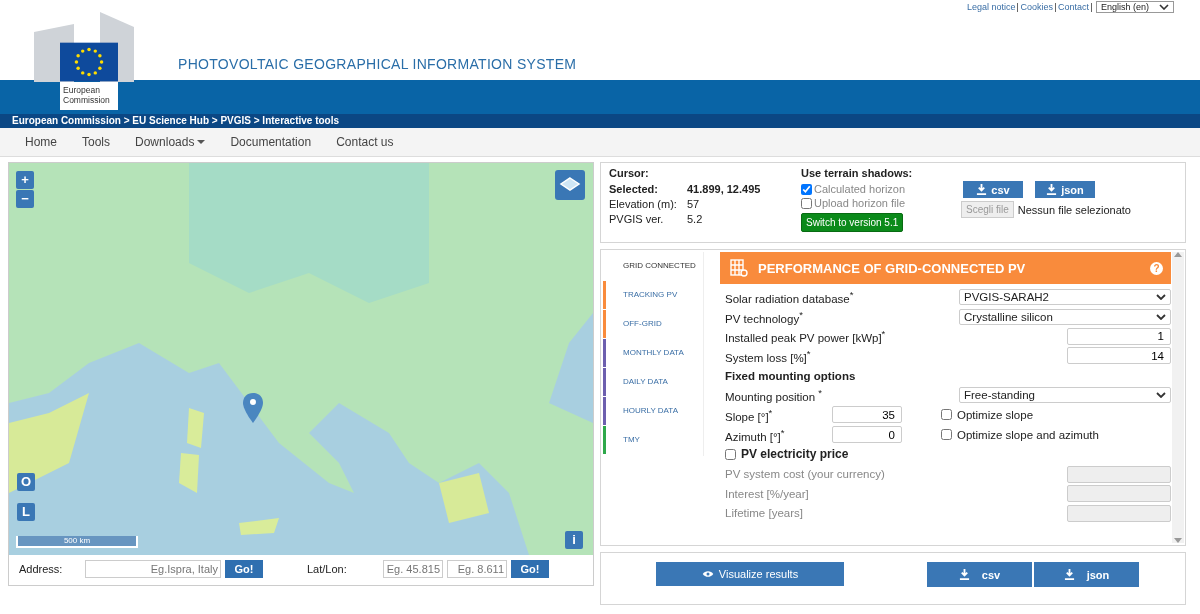 This screenshot has width=1200, height=614. Describe the element at coordinates (1178, 397) in the screenshot. I see `scrollbar` at that location.